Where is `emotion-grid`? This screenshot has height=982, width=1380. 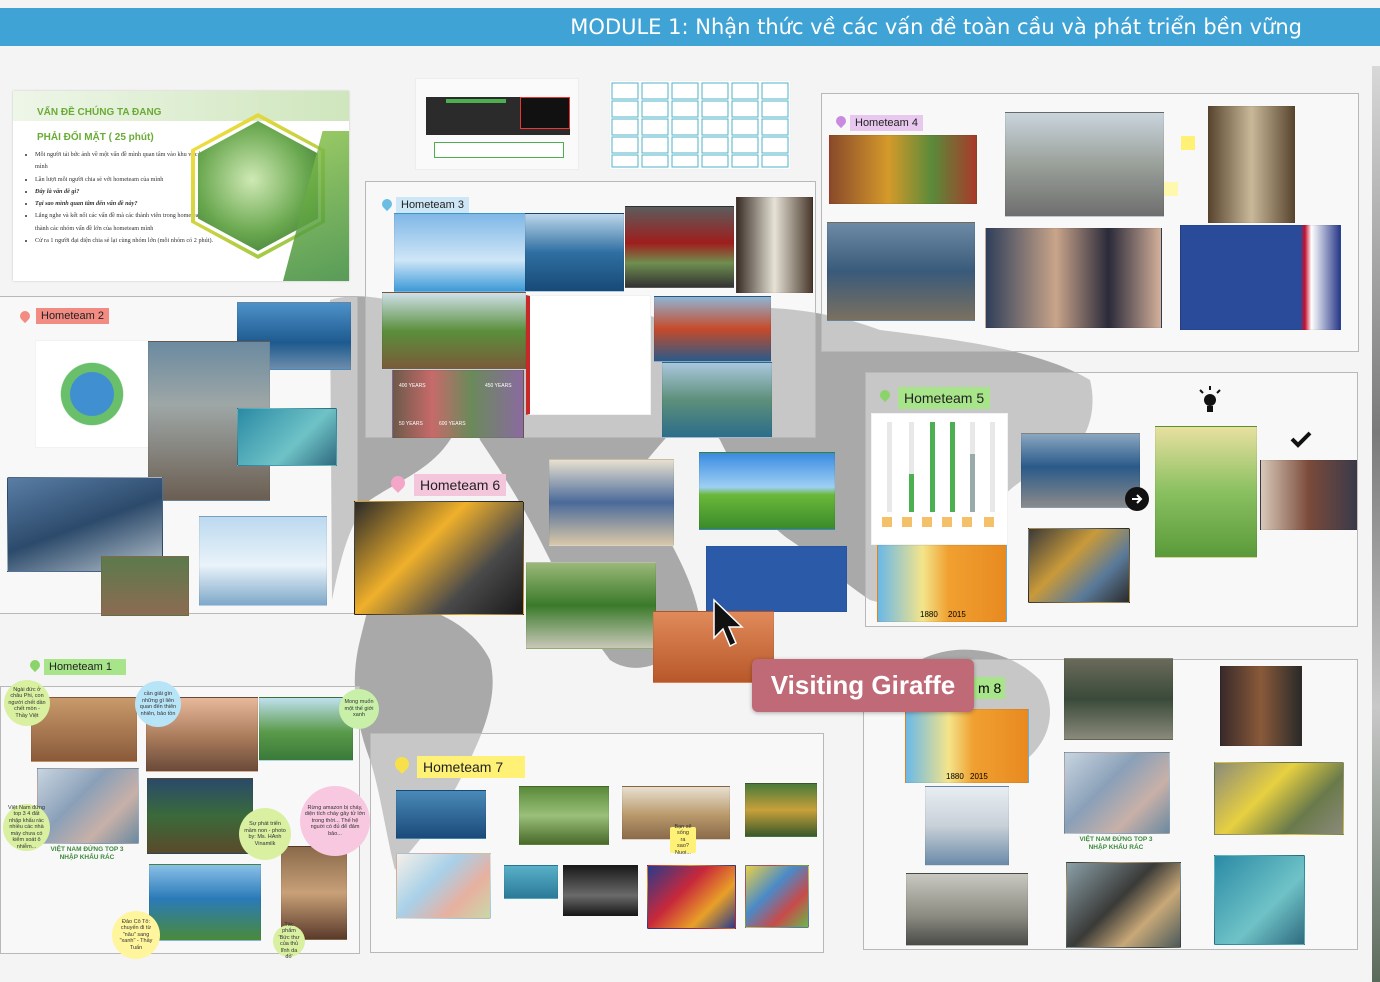 emotion-grid is located at coordinates (700, 125).